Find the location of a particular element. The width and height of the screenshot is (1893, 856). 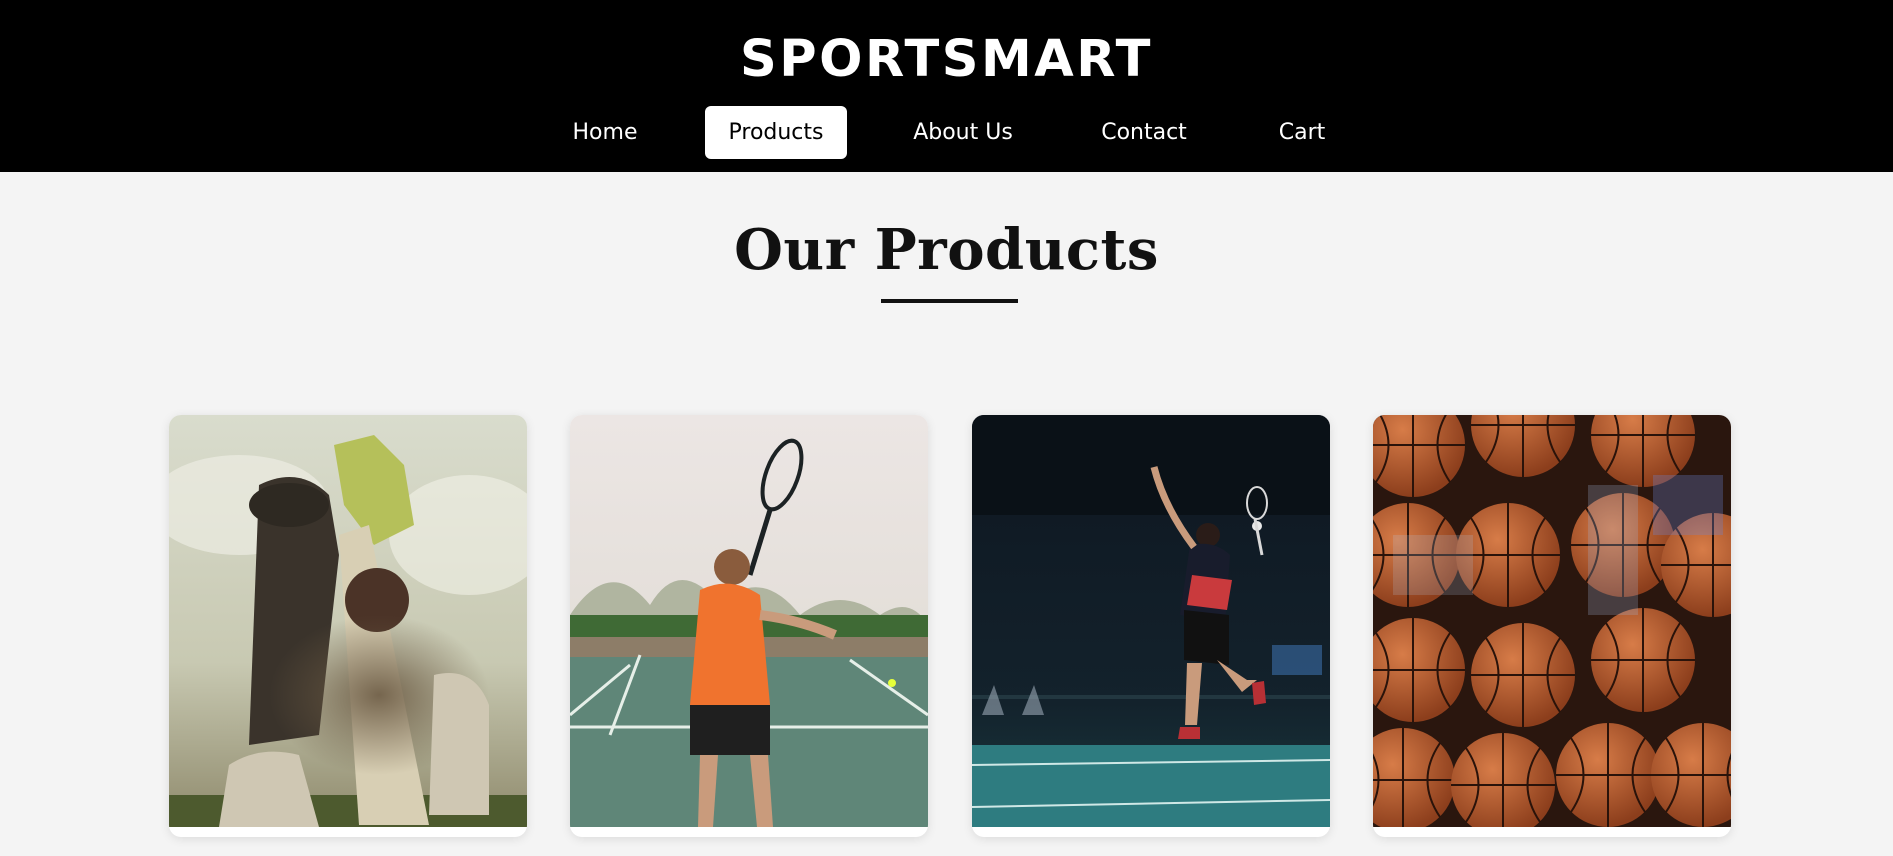

basketballs-photo is located at coordinates (1552, 621).